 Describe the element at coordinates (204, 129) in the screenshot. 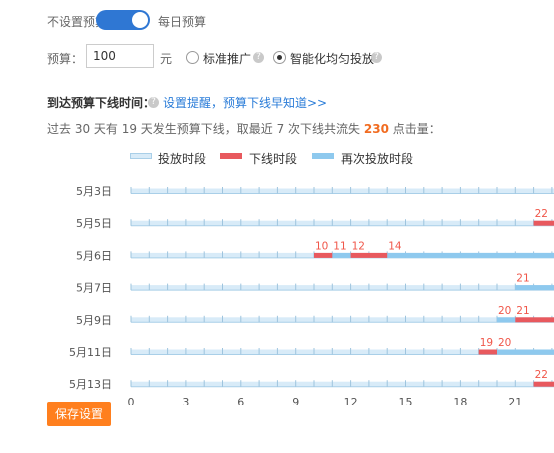

I see `summary-prefix: 过去 30 天有 19 天发生预算下线，取最近 7 次下线共流失` at that location.